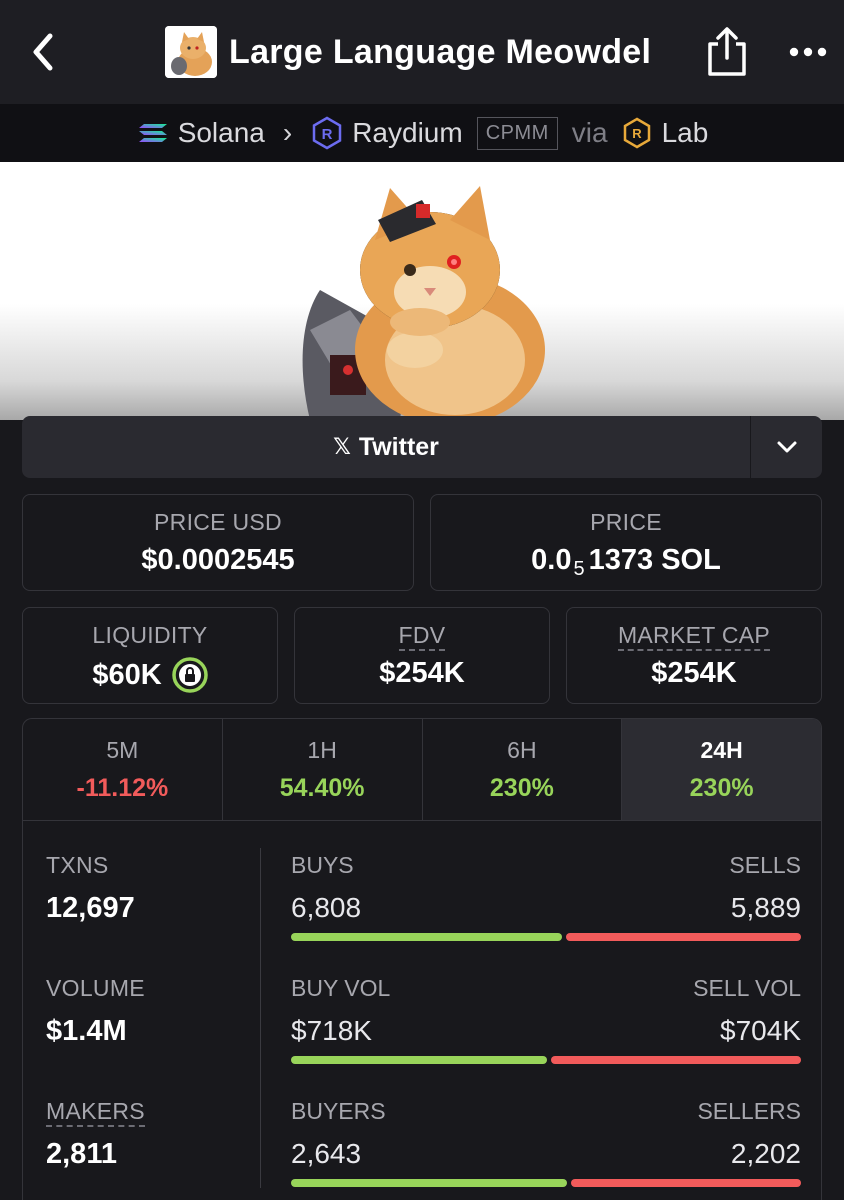  What do you see at coordinates (523, 769) in the screenshot?
I see `tab-6h: 6H 230%` at bounding box center [523, 769].